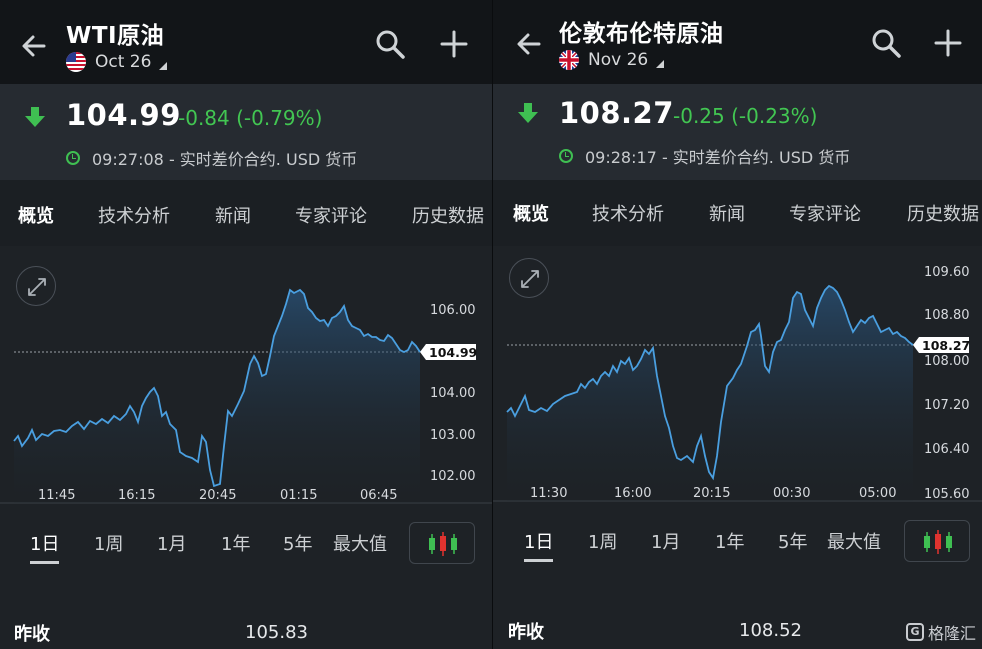 The image size is (982, 649). I want to click on top-bar: WTI原油 Oct 26, so click(246, 42).